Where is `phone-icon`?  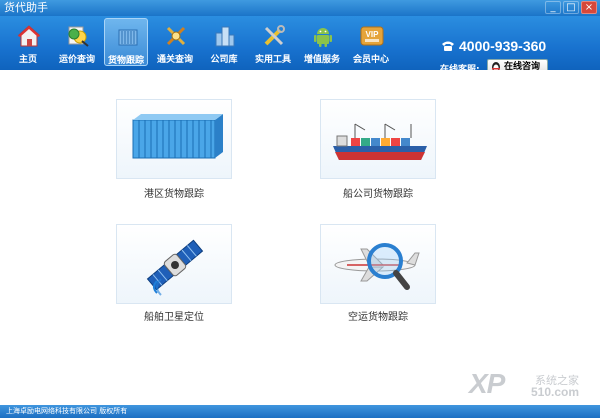
phone-icon is located at coordinates (448, 46).